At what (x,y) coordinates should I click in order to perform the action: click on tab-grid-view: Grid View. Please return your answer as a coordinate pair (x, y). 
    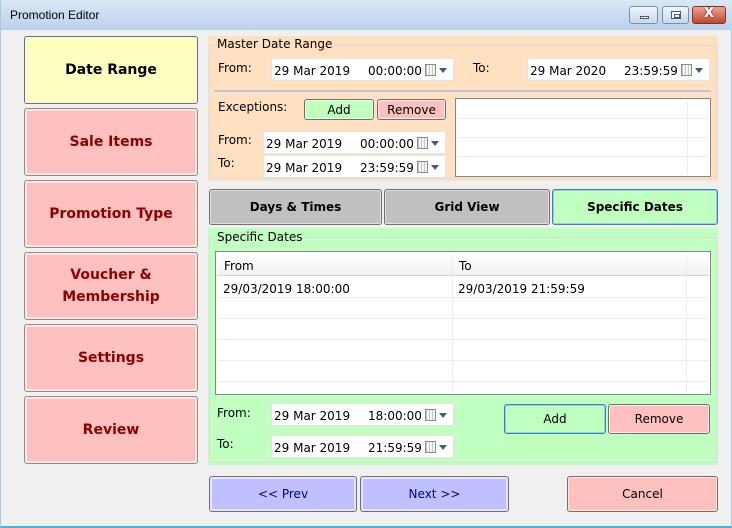
    Looking at the image, I should click on (467, 207).